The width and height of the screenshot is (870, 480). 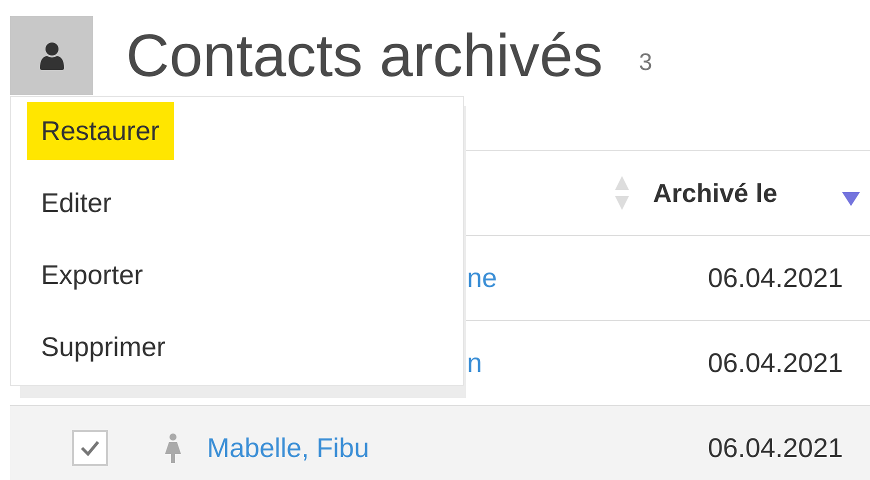 What do you see at coordinates (364, 56) in the screenshot?
I see `page-title: Contacts archivés` at bounding box center [364, 56].